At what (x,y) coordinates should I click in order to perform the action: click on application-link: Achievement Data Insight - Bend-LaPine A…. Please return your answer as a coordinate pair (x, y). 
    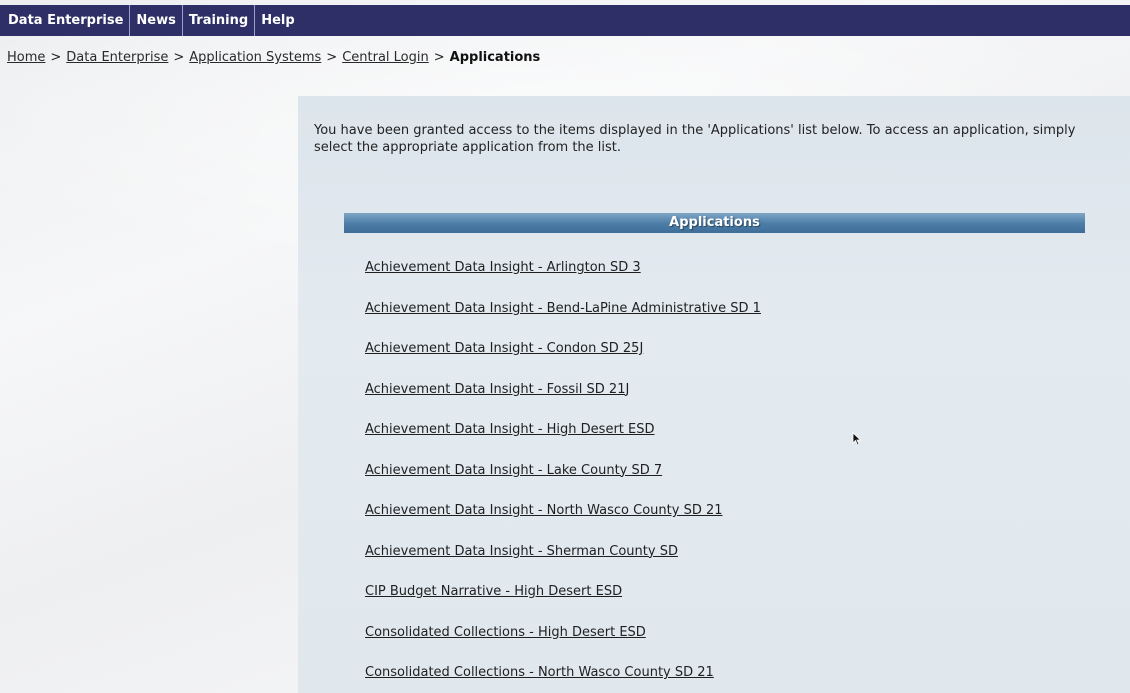
    Looking at the image, I should click on (563, 308).